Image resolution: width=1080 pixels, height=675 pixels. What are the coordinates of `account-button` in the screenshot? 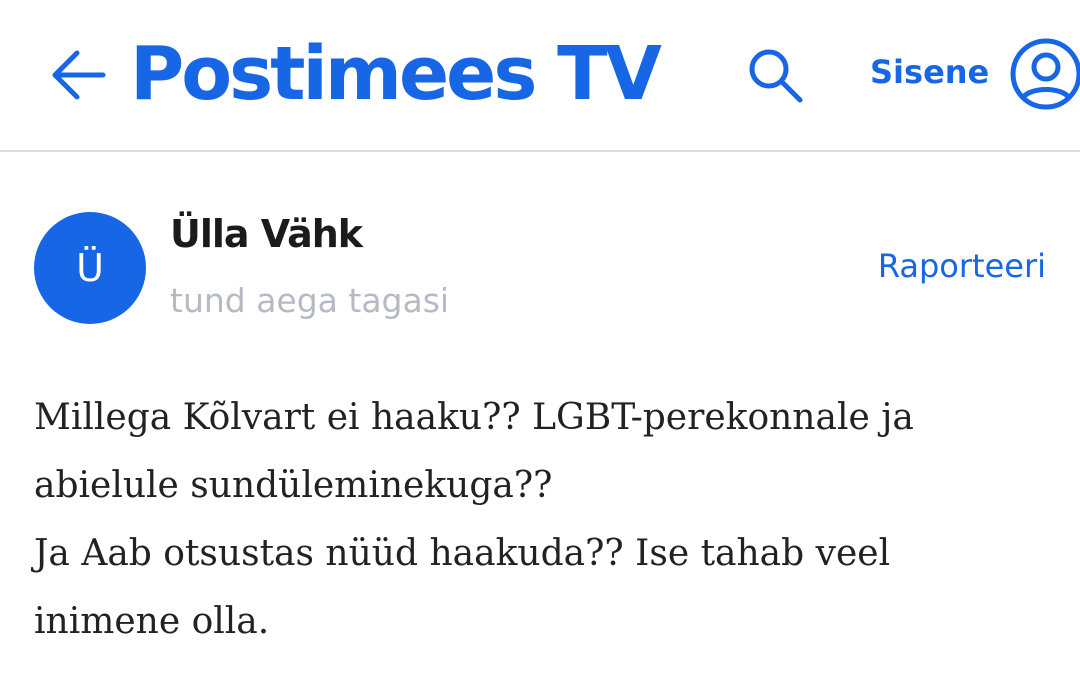 It's located at (1044, 74).